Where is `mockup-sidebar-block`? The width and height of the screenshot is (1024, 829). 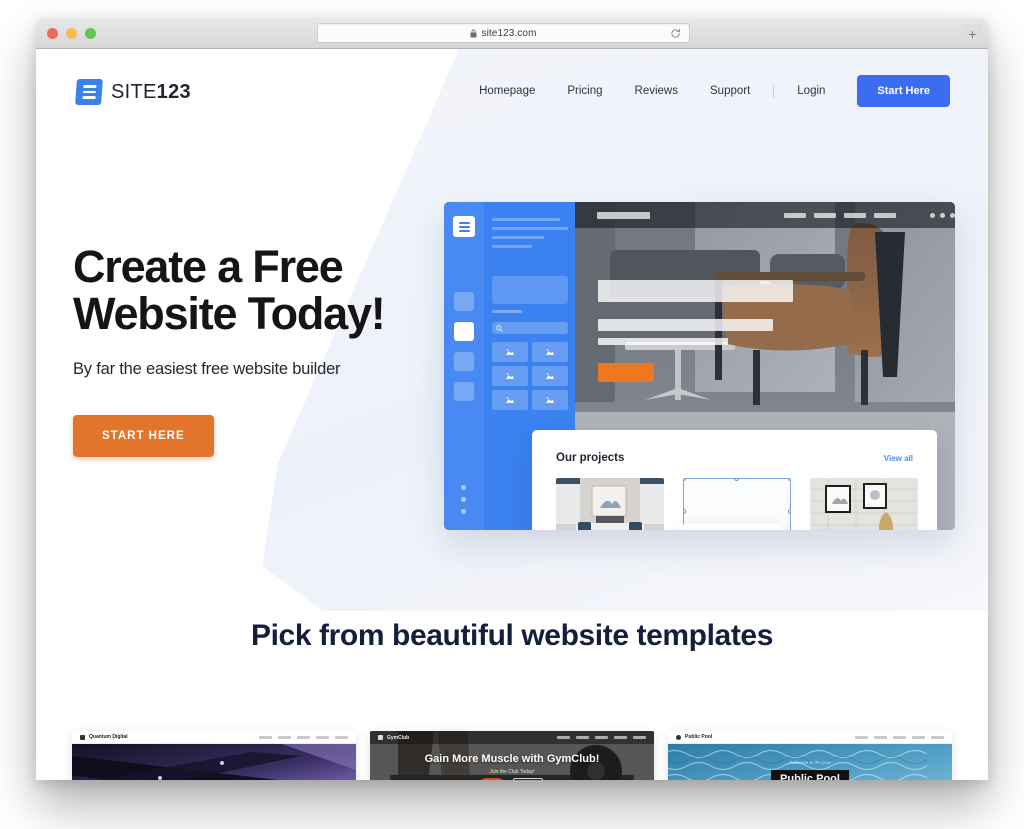 mockup-sidebar-block is located at coordinates (530, 290).